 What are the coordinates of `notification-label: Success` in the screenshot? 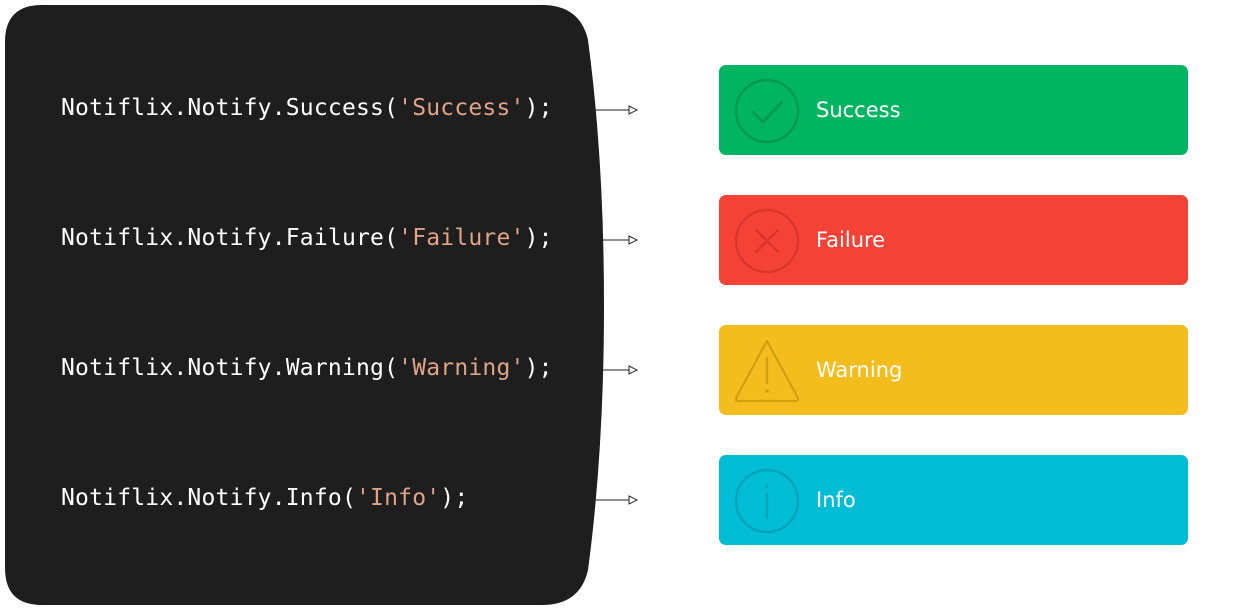 It's located at (858, 110).